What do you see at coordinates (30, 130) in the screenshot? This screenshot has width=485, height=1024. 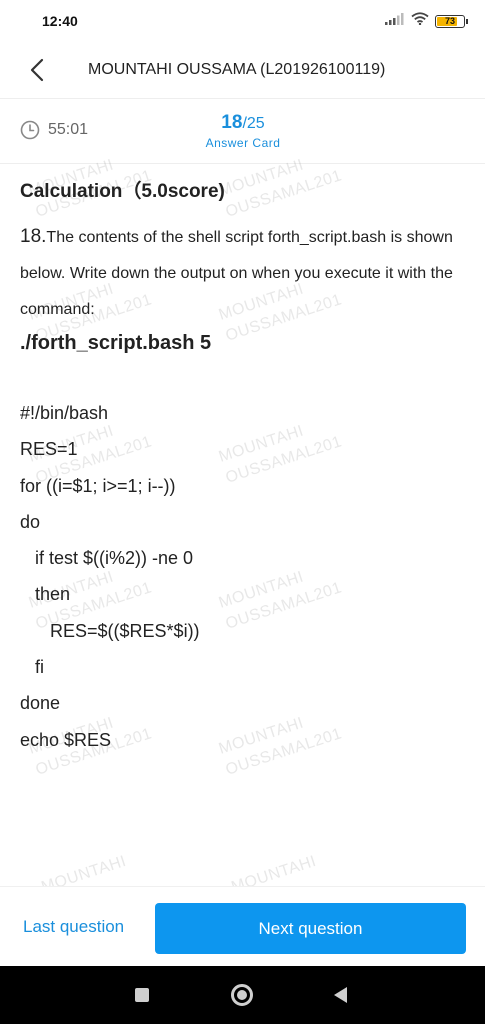 I see `clock-icon` at bounding box center [30, 130].